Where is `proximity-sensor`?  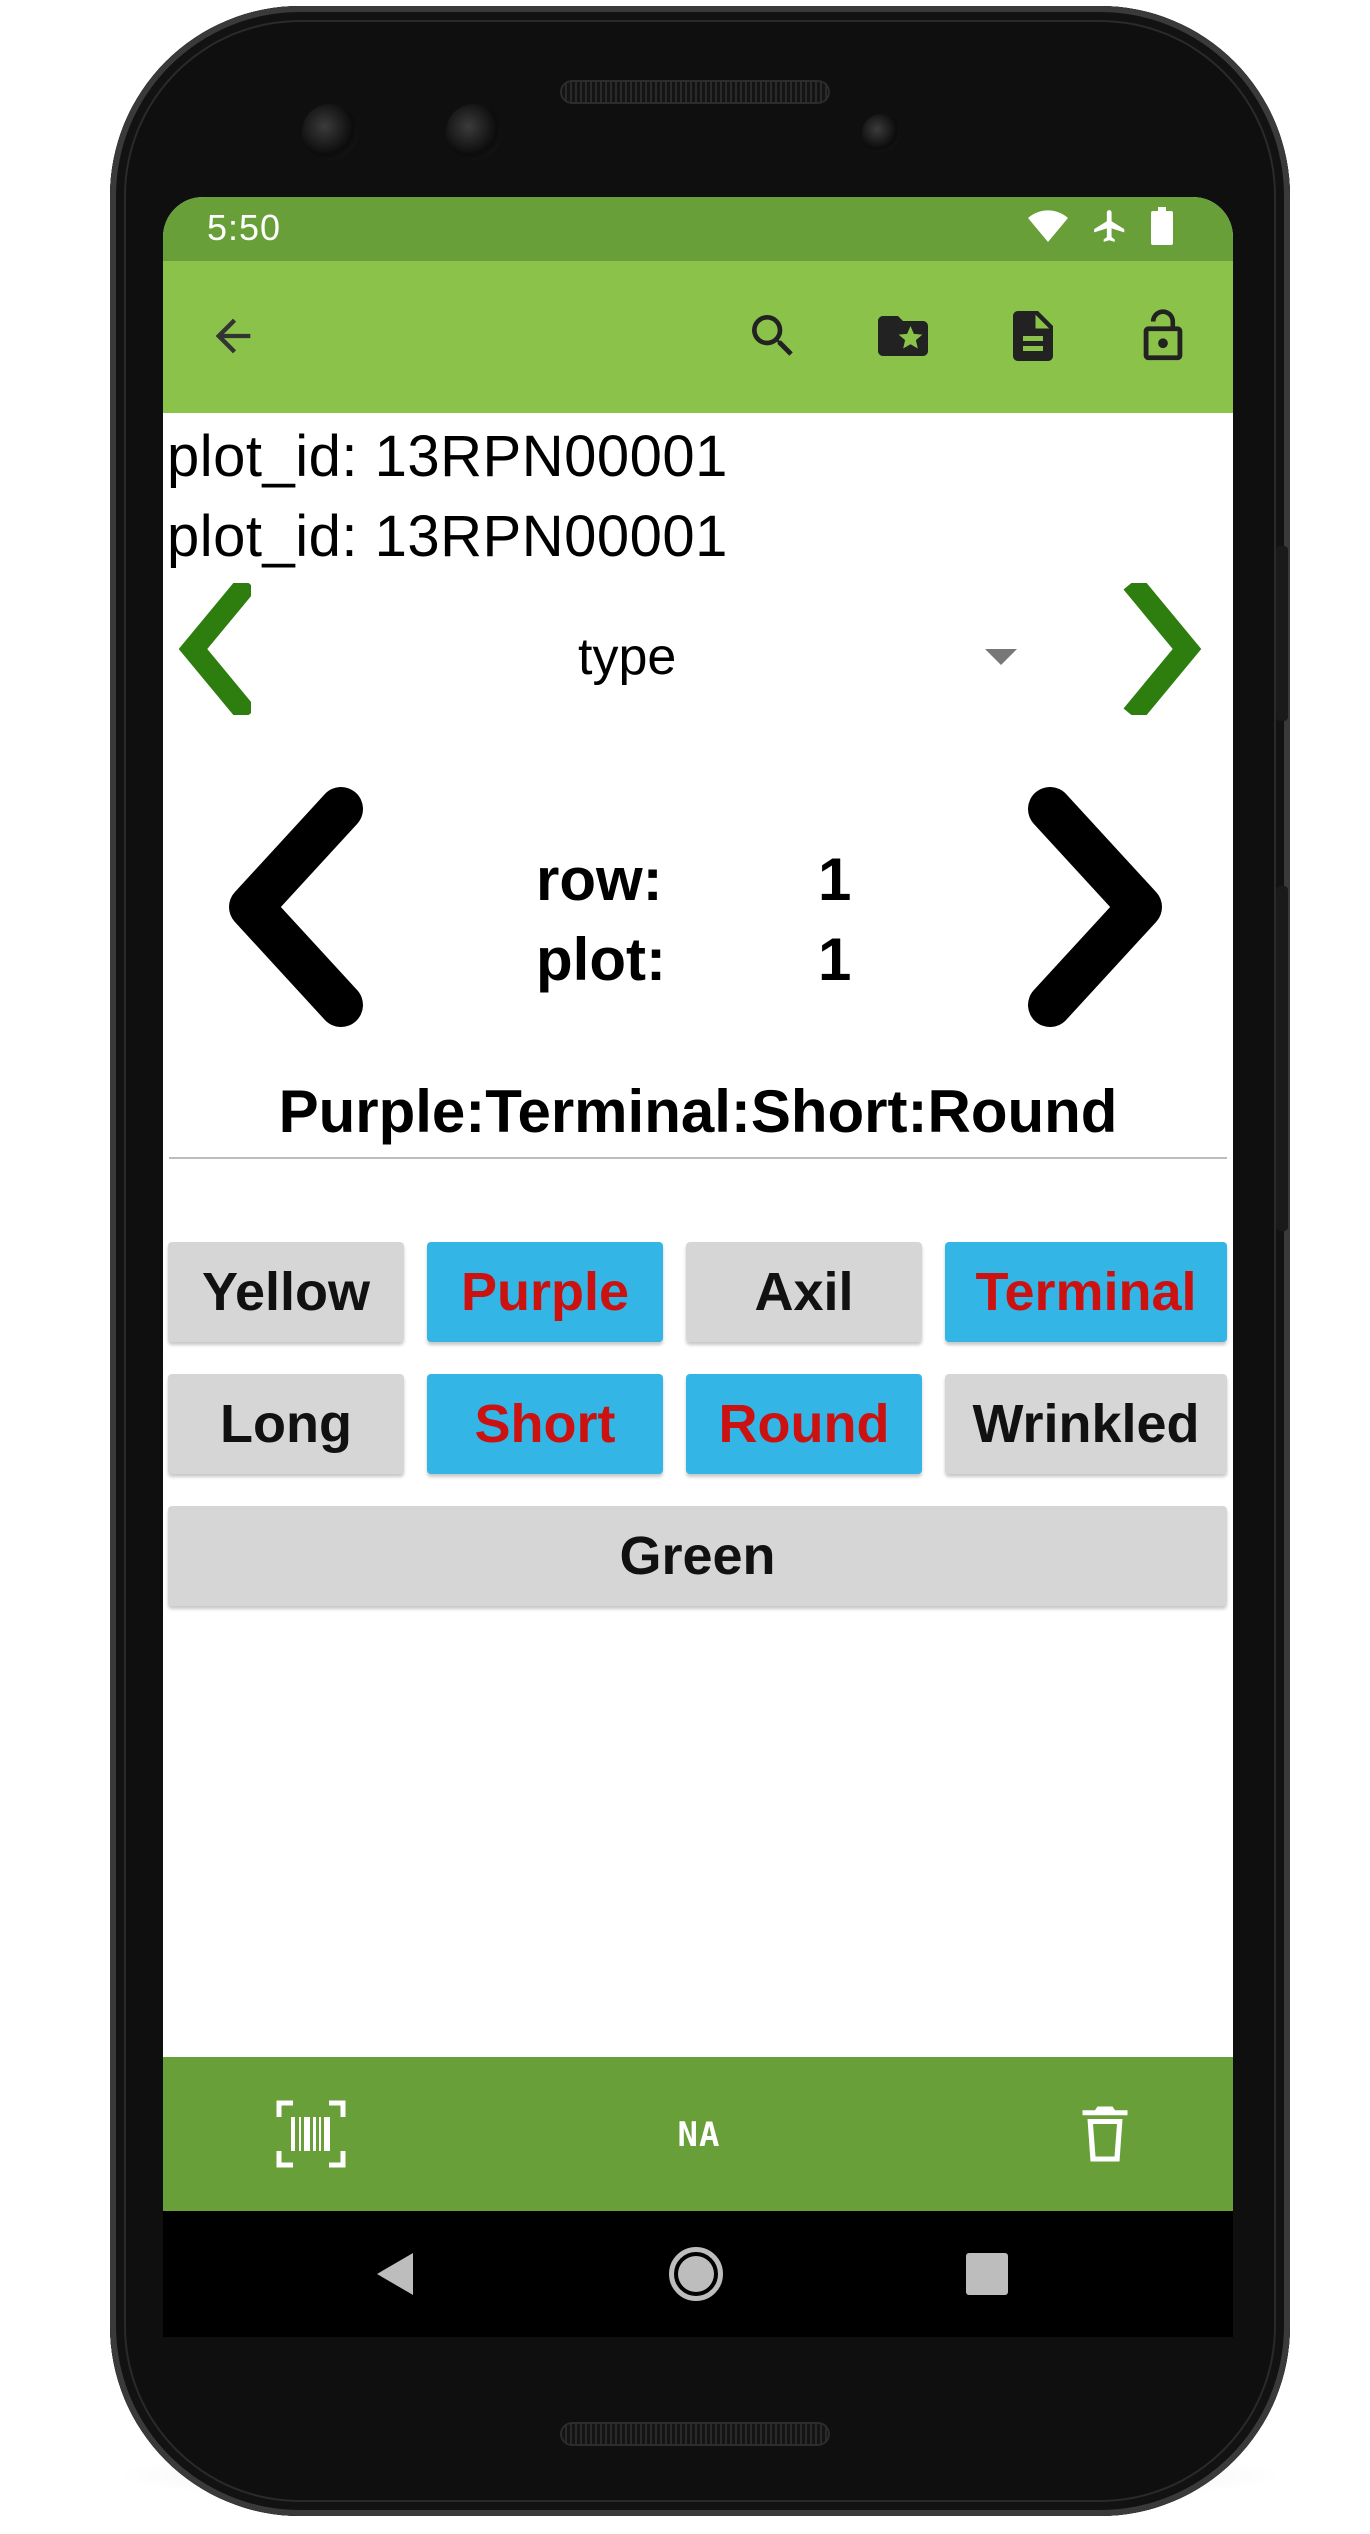 proximity-sensor is located at coordinates (881, 133).